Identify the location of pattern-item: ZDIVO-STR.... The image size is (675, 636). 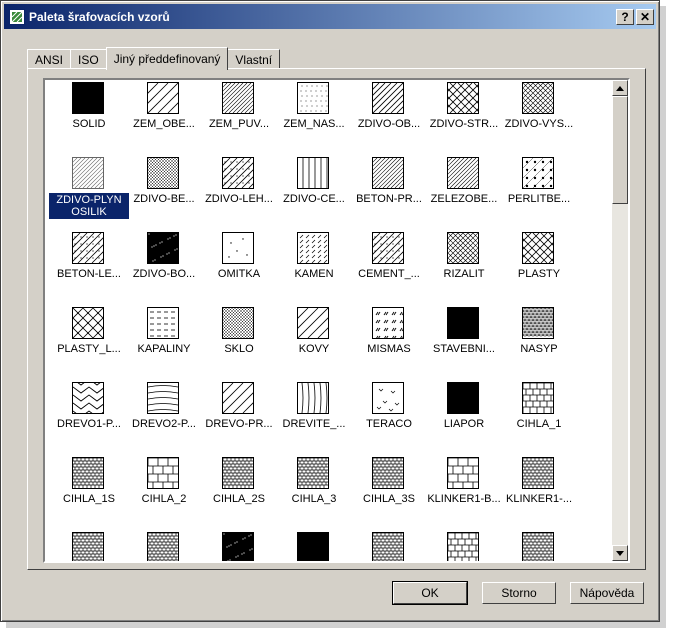
(464, 117).